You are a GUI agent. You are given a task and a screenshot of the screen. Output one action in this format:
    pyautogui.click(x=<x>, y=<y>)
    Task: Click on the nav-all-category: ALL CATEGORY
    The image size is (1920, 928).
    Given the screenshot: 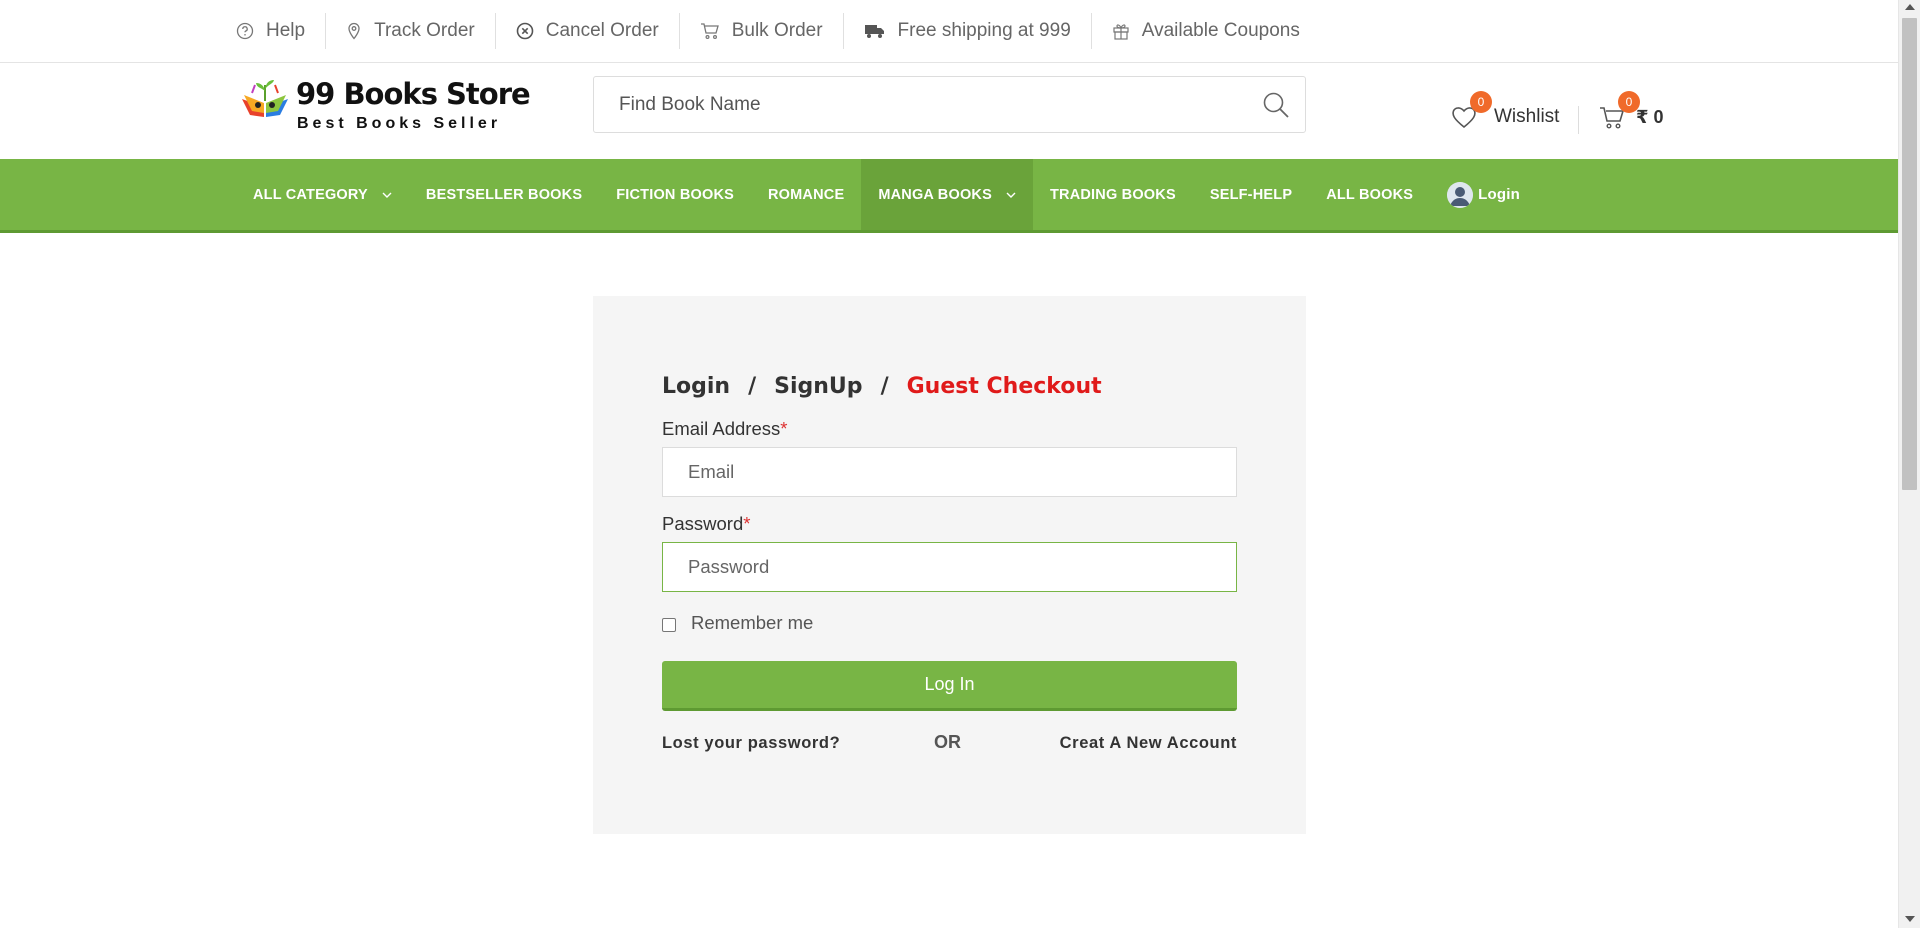 What is the action you would take?
    pyautogui.click(x=322, y=194)
    